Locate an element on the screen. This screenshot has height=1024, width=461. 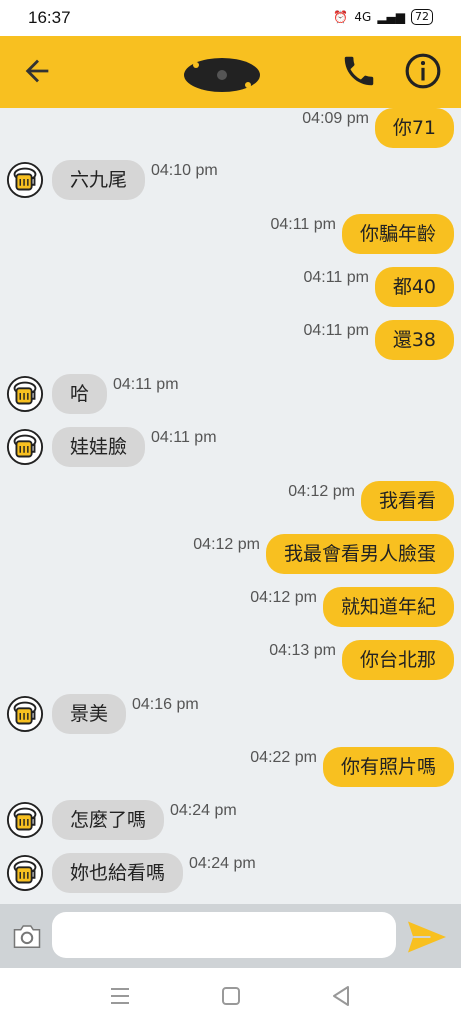
status-bar: 16:37 ⏰ 4G ▂▄▆ 72 is located at coordinates (230, 18).